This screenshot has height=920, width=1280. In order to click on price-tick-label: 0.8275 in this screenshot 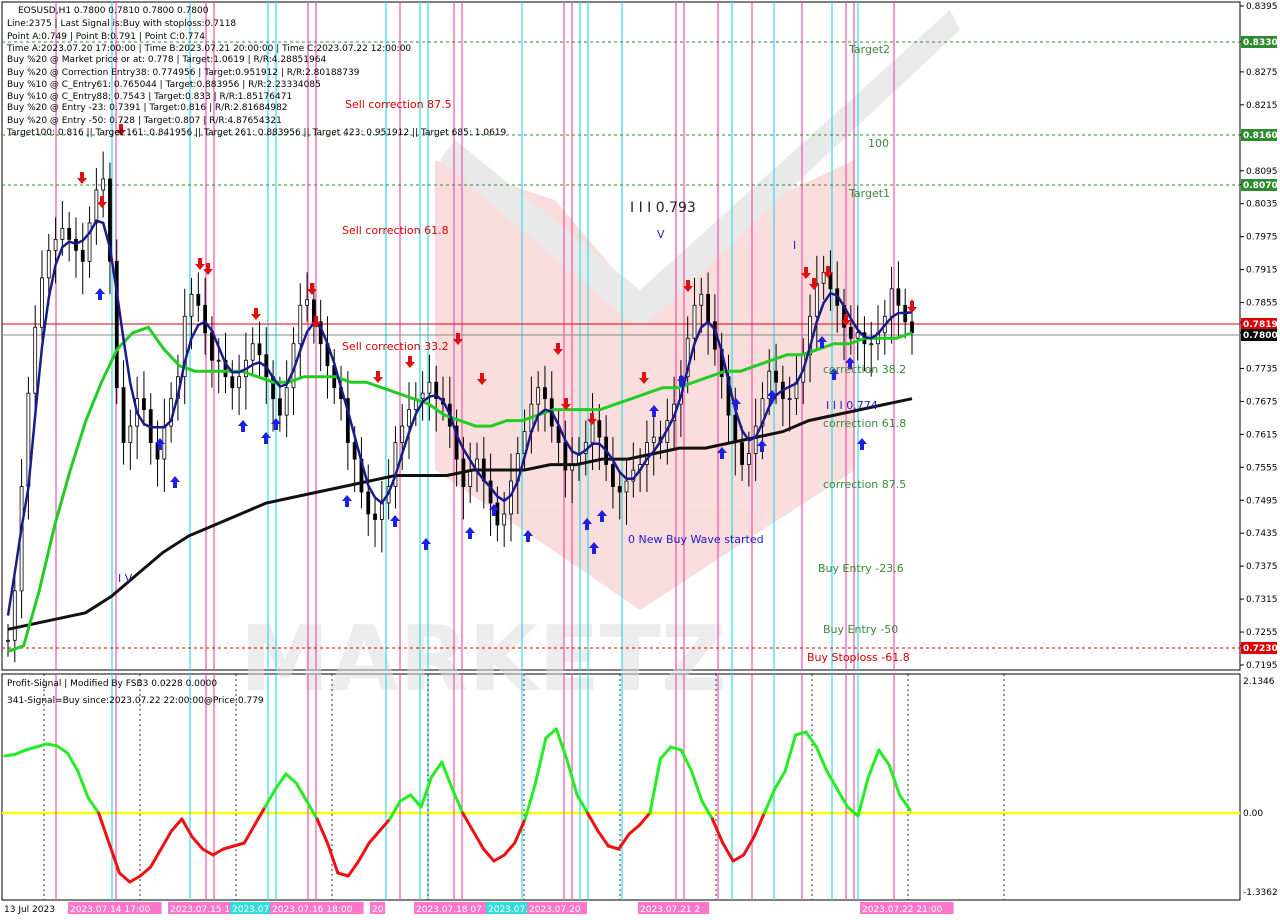, I will do `click(1262, 73)`.